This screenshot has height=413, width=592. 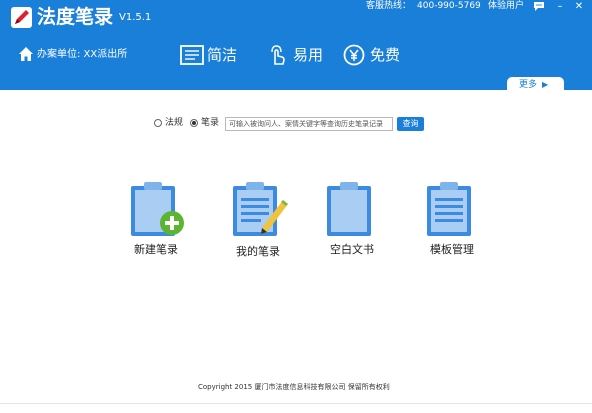 What do you see at coordinates (192, 55) in the screenshot?
I see `document-icon` at bounding box center [192, 55].